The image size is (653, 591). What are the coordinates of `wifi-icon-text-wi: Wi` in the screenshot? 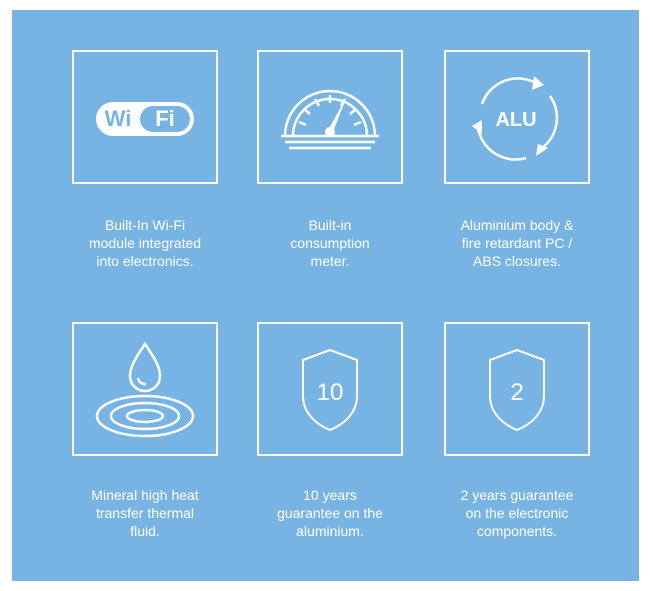 It's located at (118, 118).